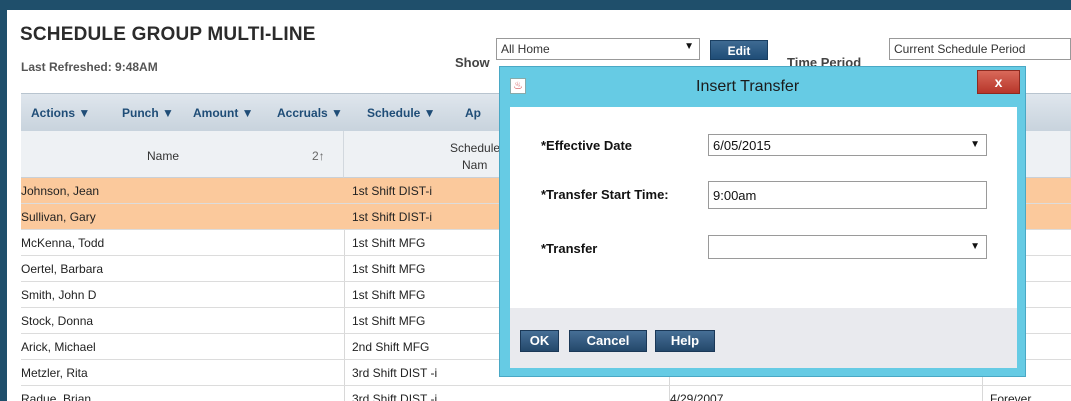 The image size is (1071, 401). What do you see at coordinates (391, 347) in the screenshot?
I see `row-schedule: 2nd Shift MFG` at bounding box center [391, 347].